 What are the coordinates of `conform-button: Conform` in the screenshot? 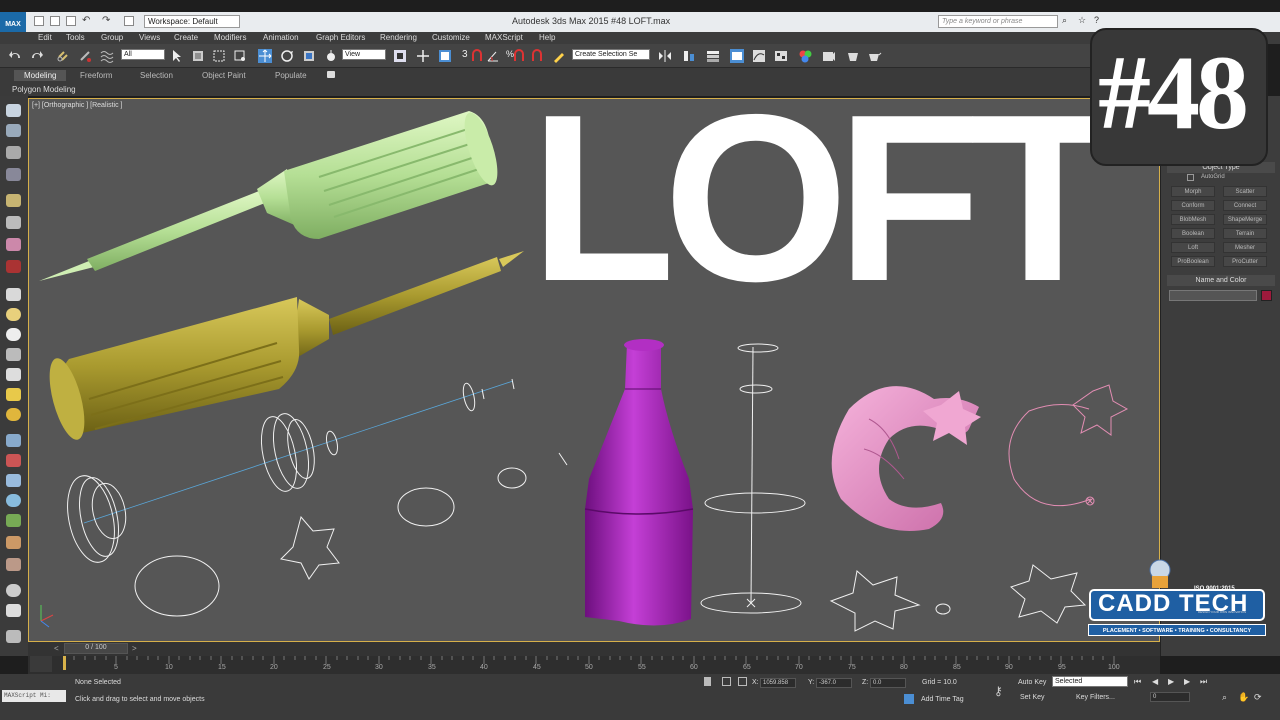 It's located at (1193, 205).